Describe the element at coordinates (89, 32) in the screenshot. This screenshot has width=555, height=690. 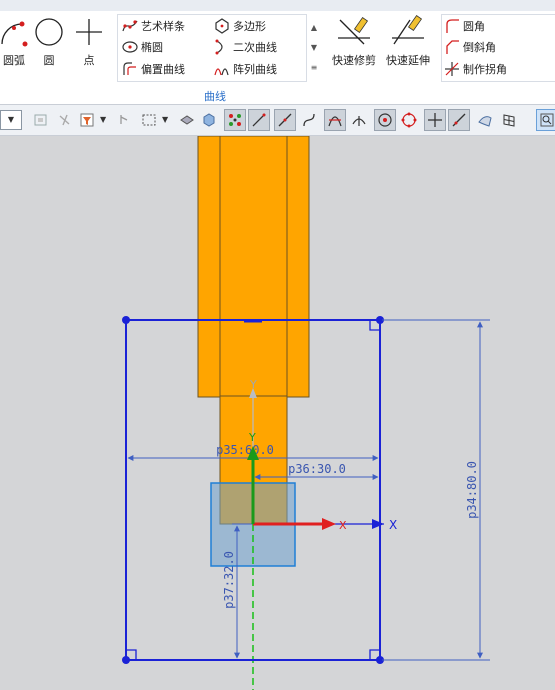
I see `point-icon` at that location.